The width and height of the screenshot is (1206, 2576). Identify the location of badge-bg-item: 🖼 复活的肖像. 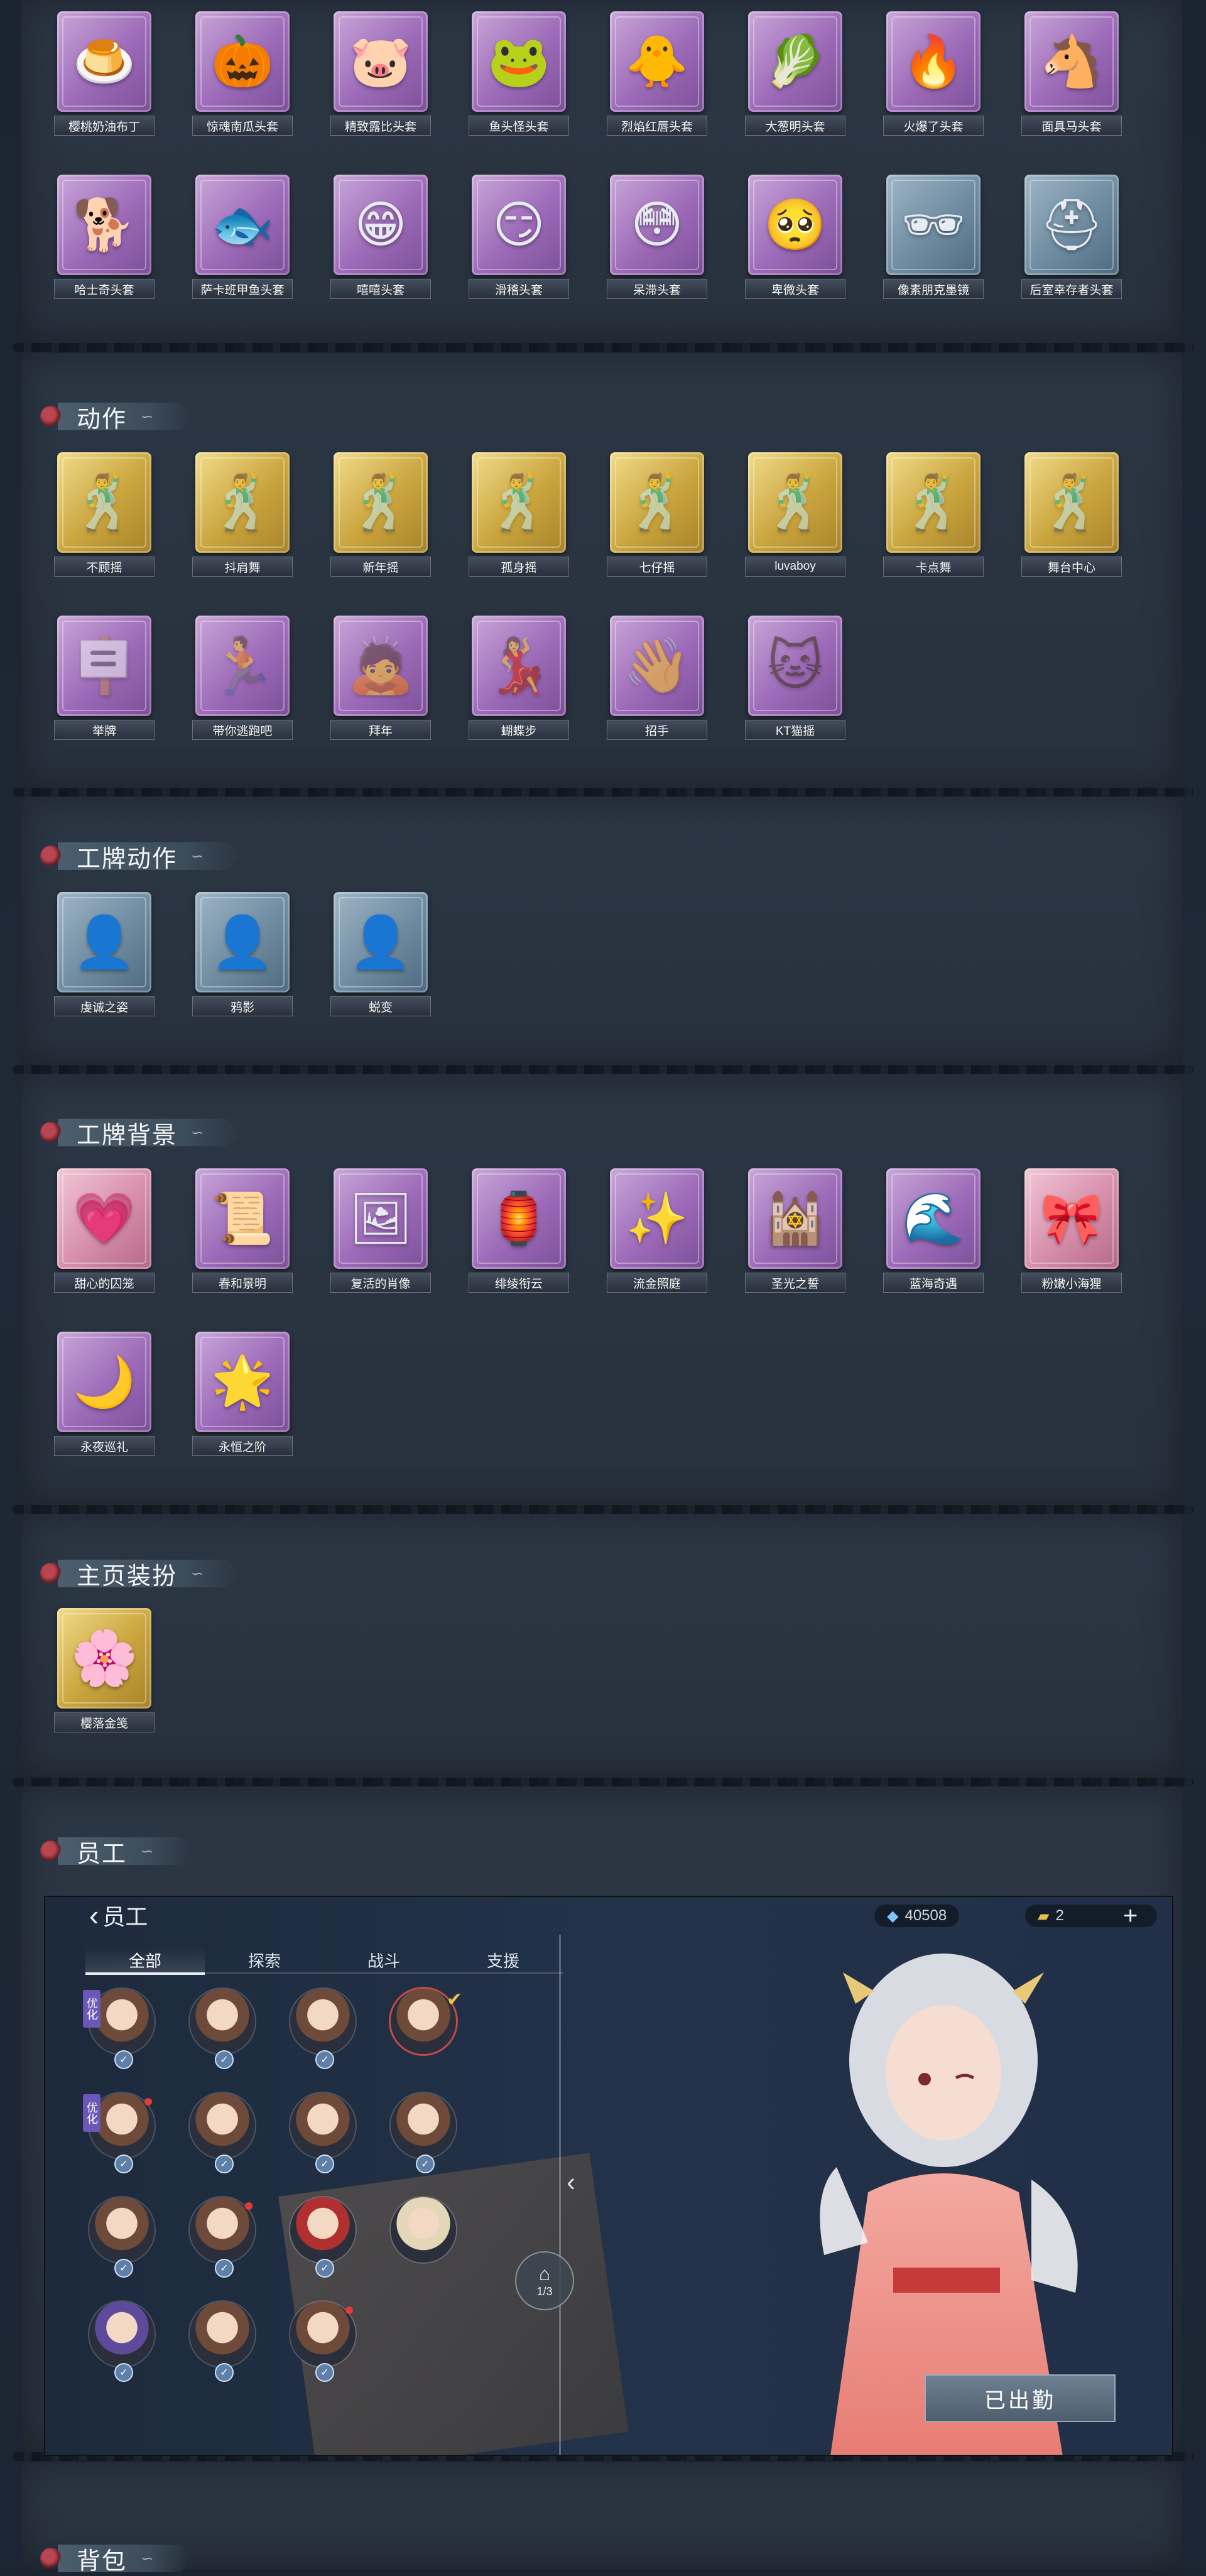
(381, 1231).